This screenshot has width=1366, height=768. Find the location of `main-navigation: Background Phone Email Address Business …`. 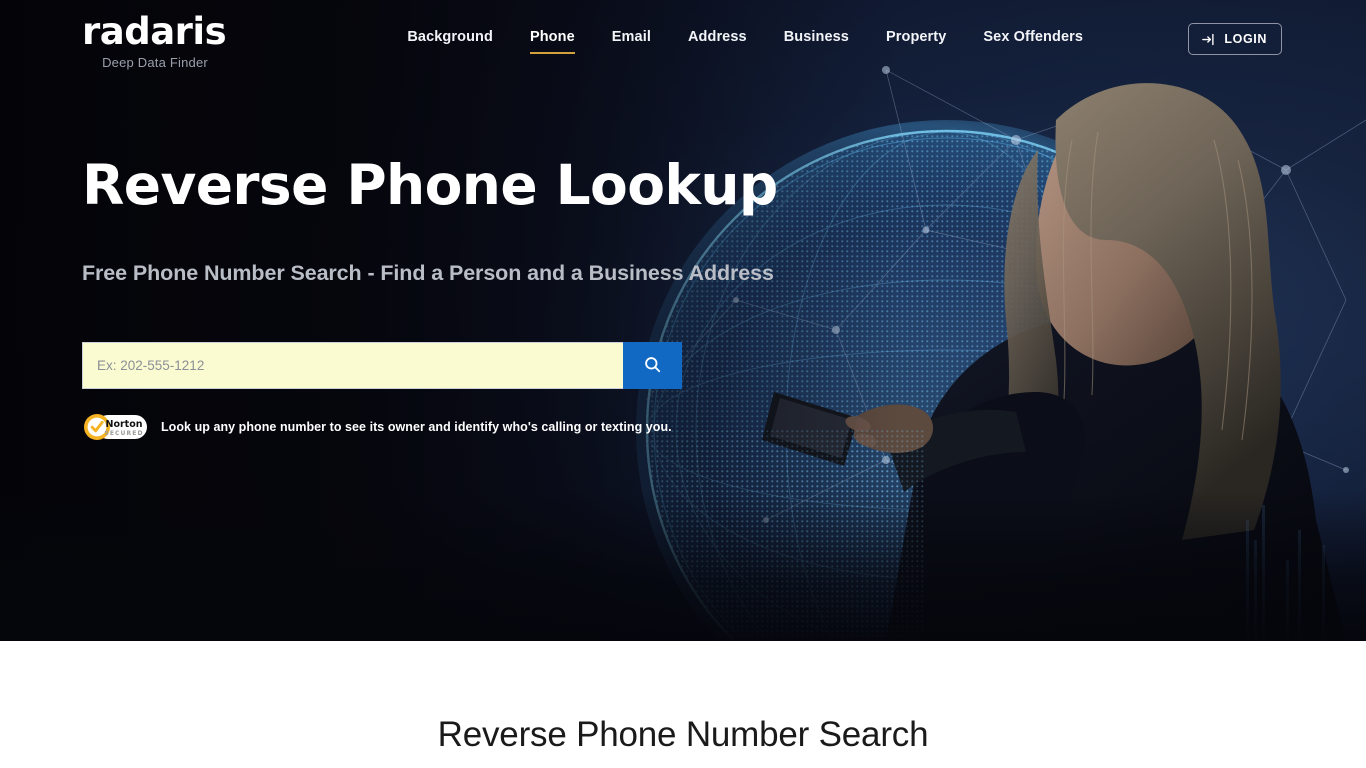

main-navigation: Background Phone Email Address Business … is located at coordinates (745, 39).